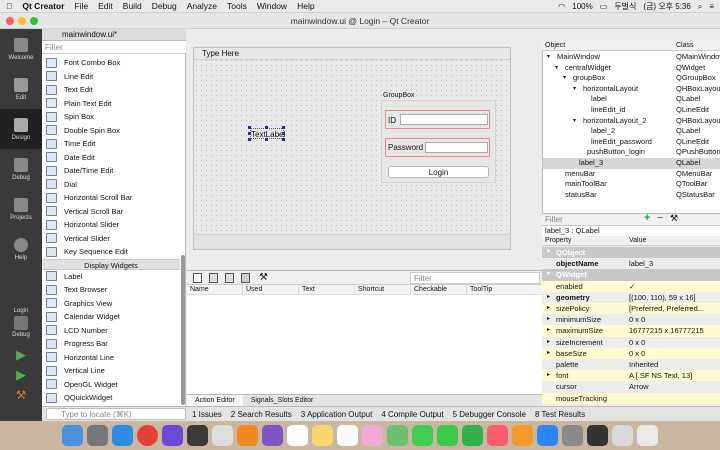 The image size is (720, 450). I want to click on file-tab: mainwindow.ui*, so click(114, 35).